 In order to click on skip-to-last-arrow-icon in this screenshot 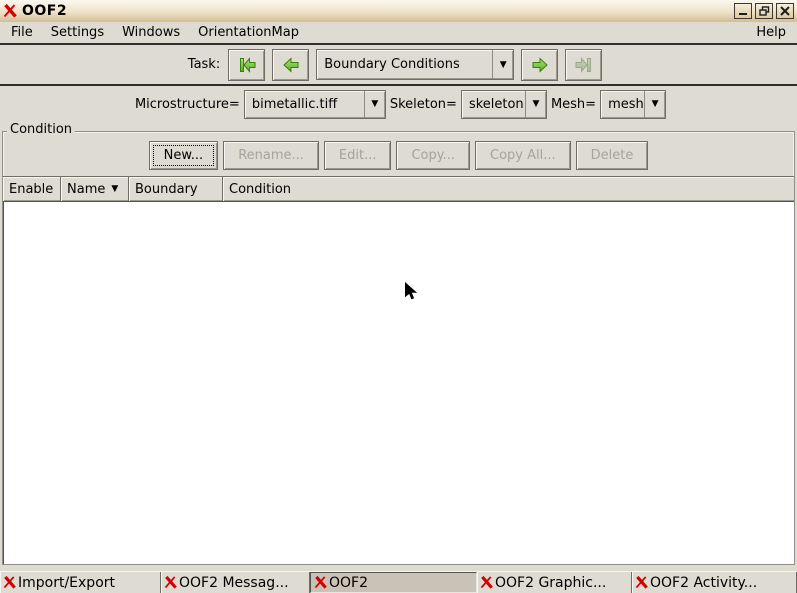, I will do `click(583, 64)`.